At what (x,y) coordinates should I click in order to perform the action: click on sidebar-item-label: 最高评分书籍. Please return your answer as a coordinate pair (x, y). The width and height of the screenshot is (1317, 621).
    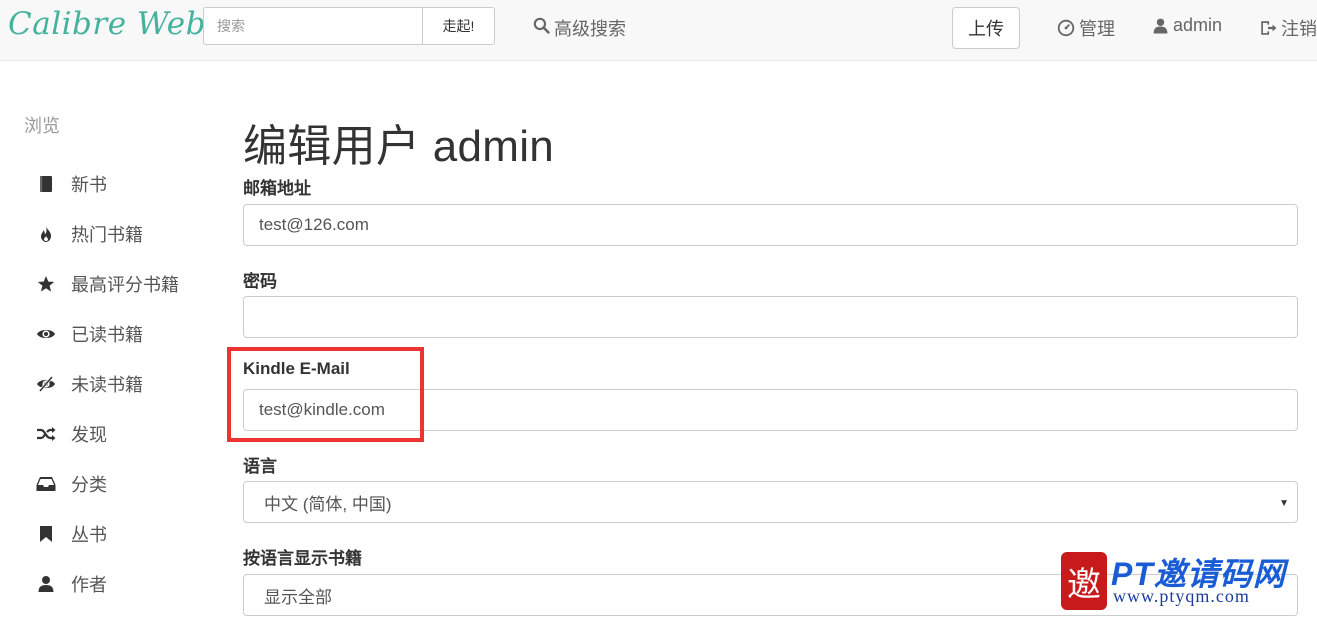
    Looking at the image, I should click on (125, 285).